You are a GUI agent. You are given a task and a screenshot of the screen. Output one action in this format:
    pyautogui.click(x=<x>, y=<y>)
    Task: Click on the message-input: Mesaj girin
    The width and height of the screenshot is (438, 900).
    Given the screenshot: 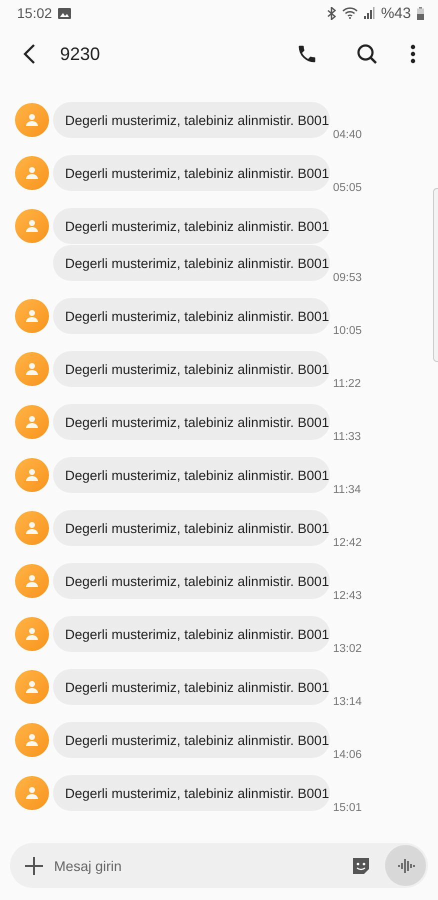 What is the action you would take?
    pyautogui.click(x=195, y=866)
    